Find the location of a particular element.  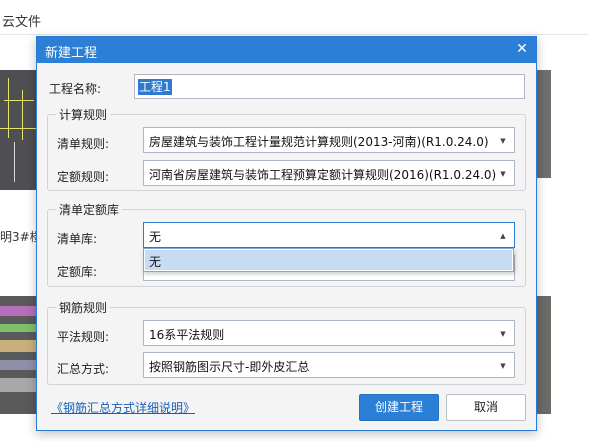

flat-rule-value: 16系平法规则 is located at coordinates (187, 335).